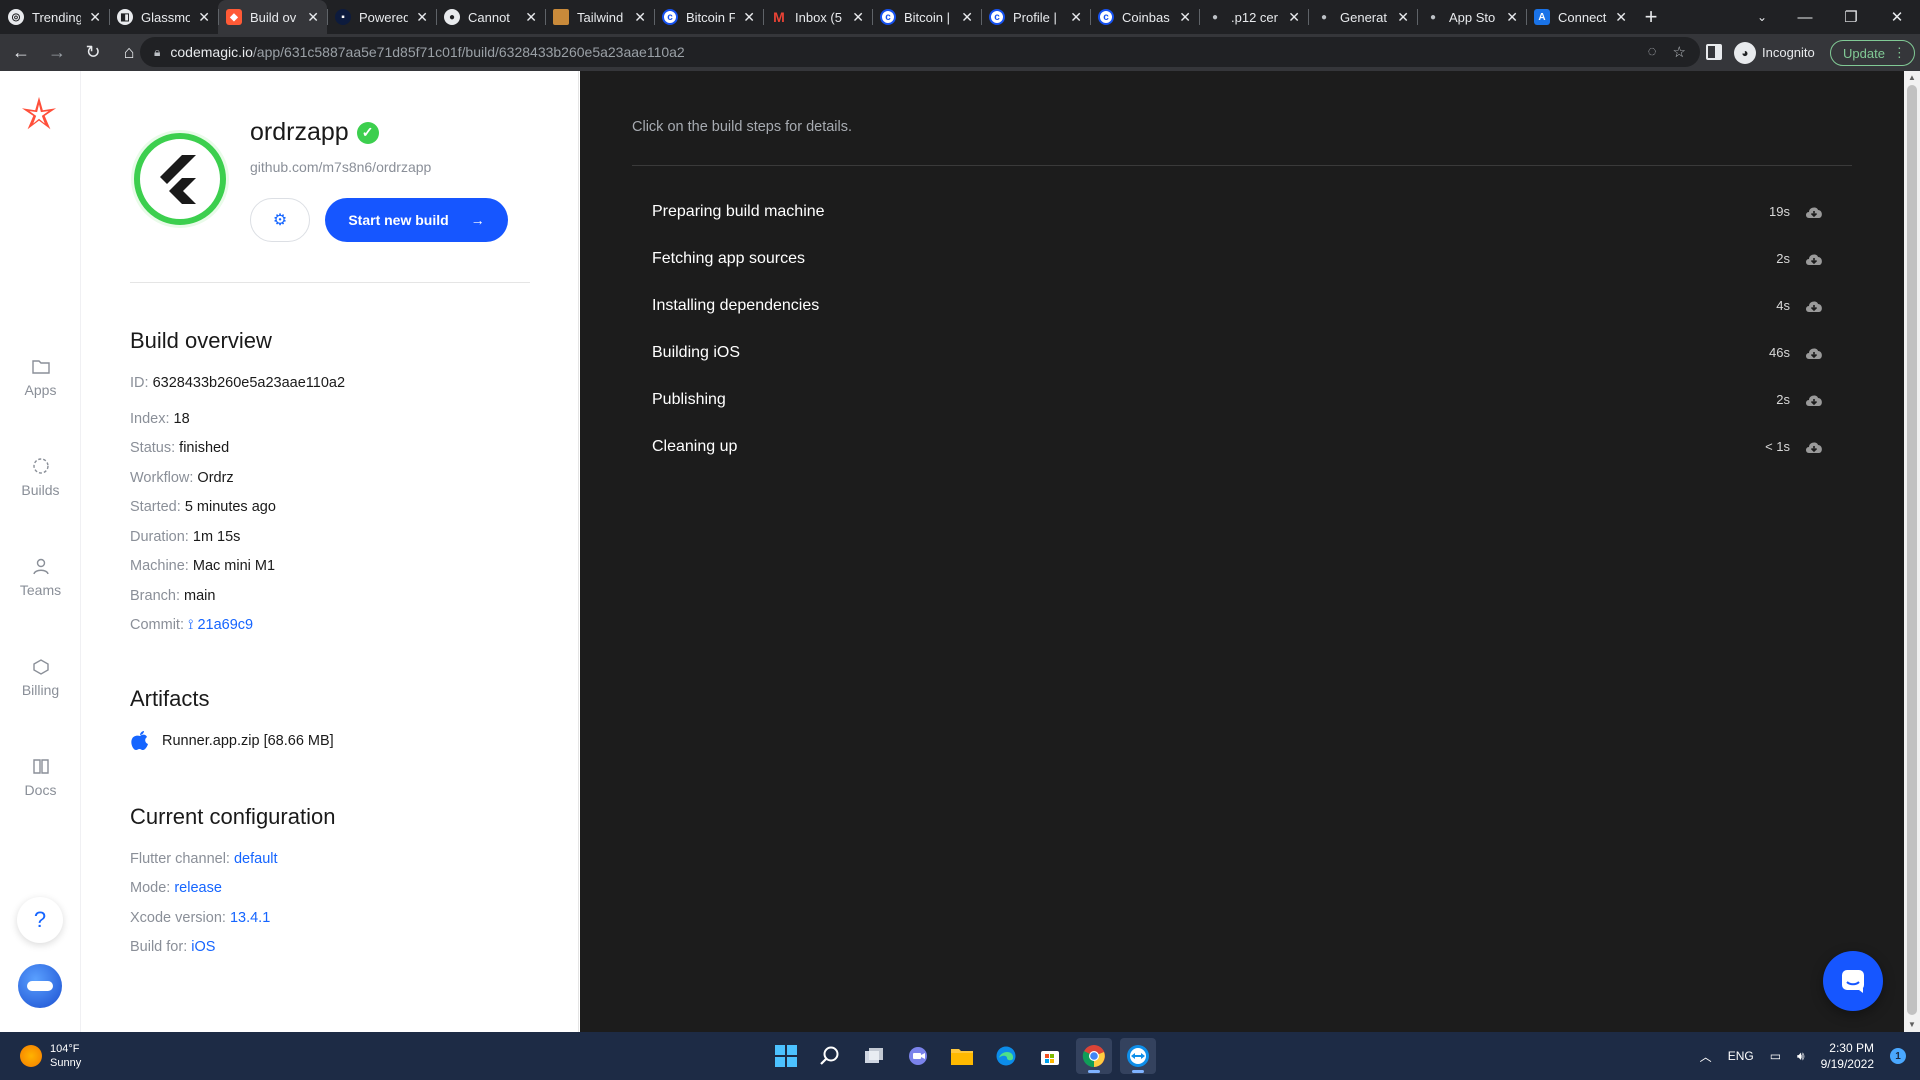 The image size is (1920, 1080). I want to click on browser-tab: ● Cannot ✕, so click(490, 17).